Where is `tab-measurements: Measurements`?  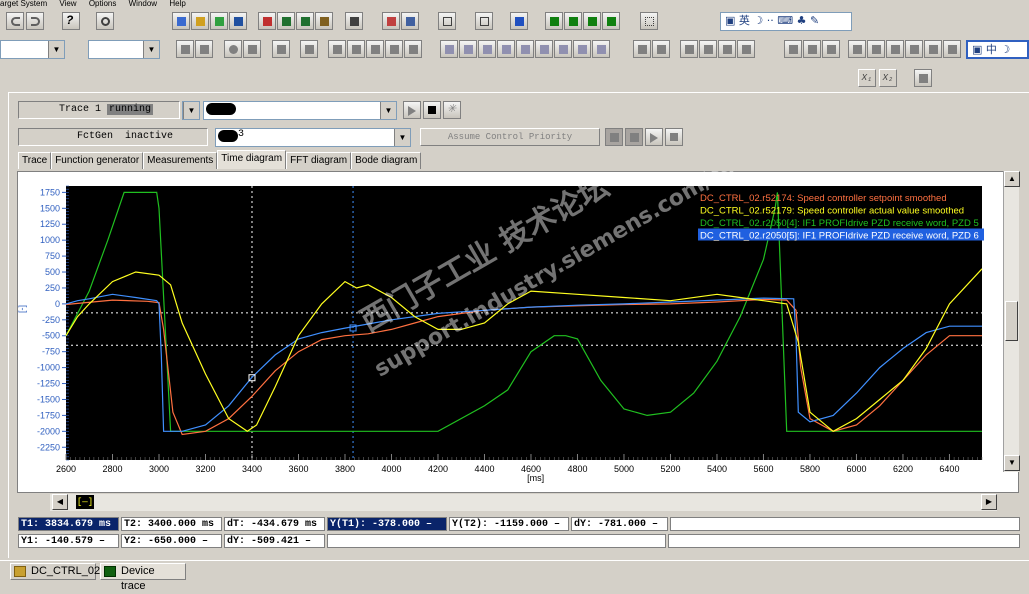 tab-measurements: Measurements is located at coordinates (180, 160).